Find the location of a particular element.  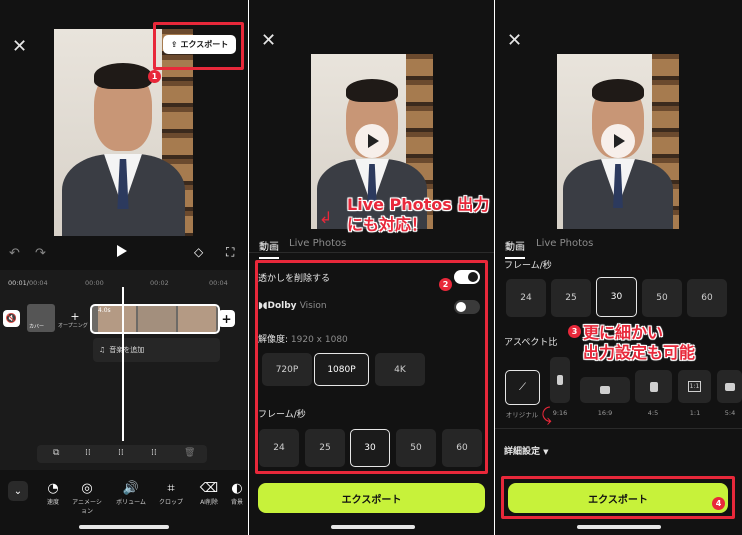

section-divider is located at coordinates (618, 428).